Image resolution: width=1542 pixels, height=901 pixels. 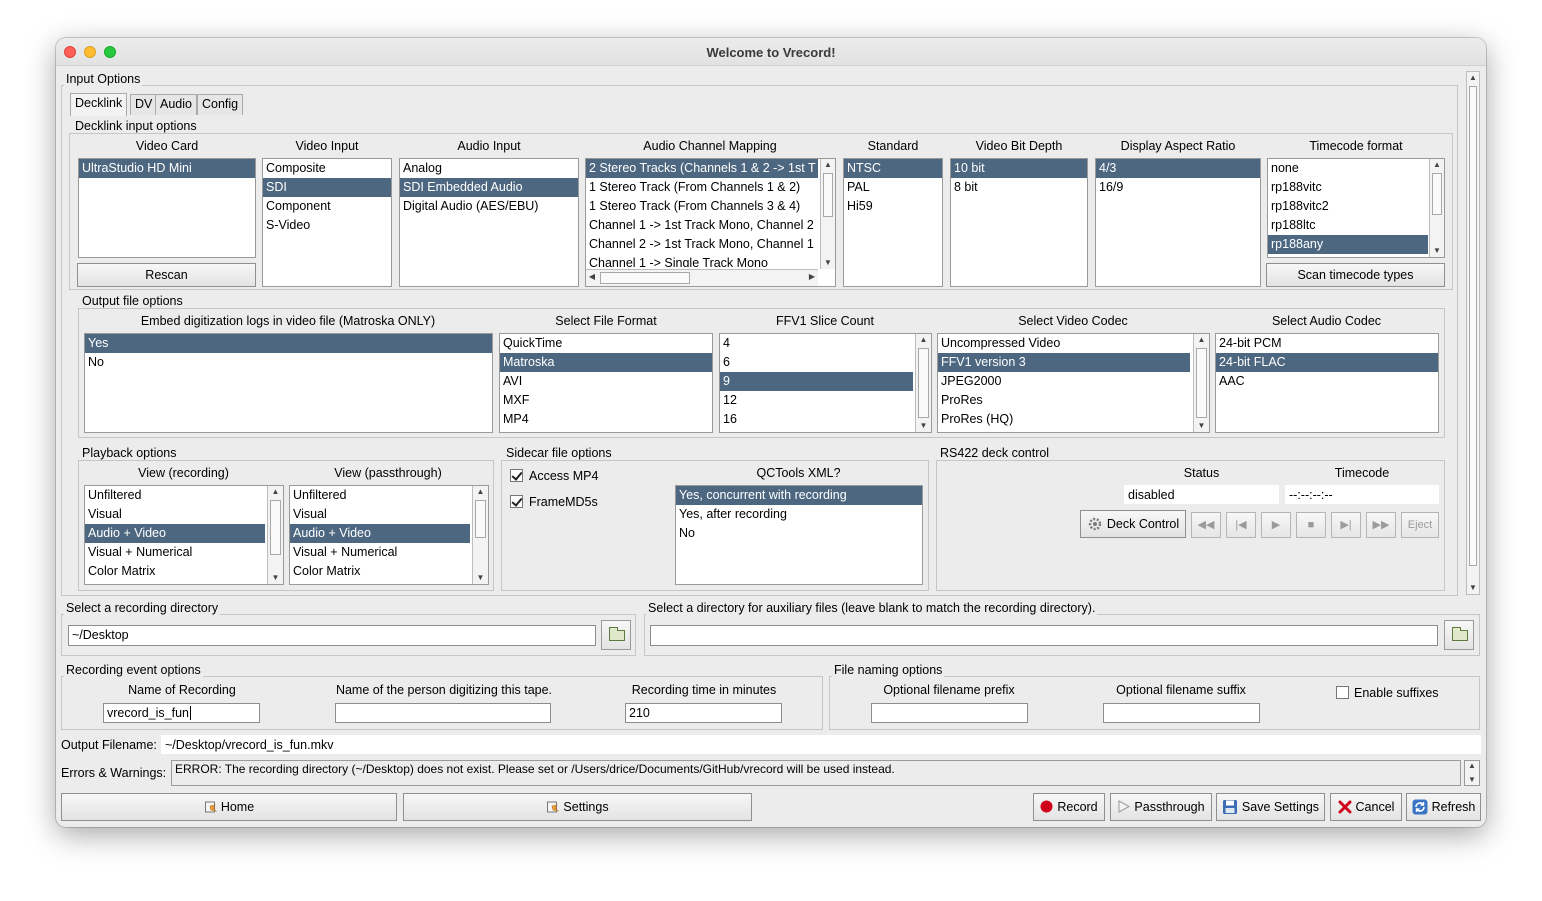 What do you see at coordinates (702, 225) in the screenshot?
I see `list-item: Channel 1 -> 1st Track Mono, Channel 2` at bounding box center [702, 225].